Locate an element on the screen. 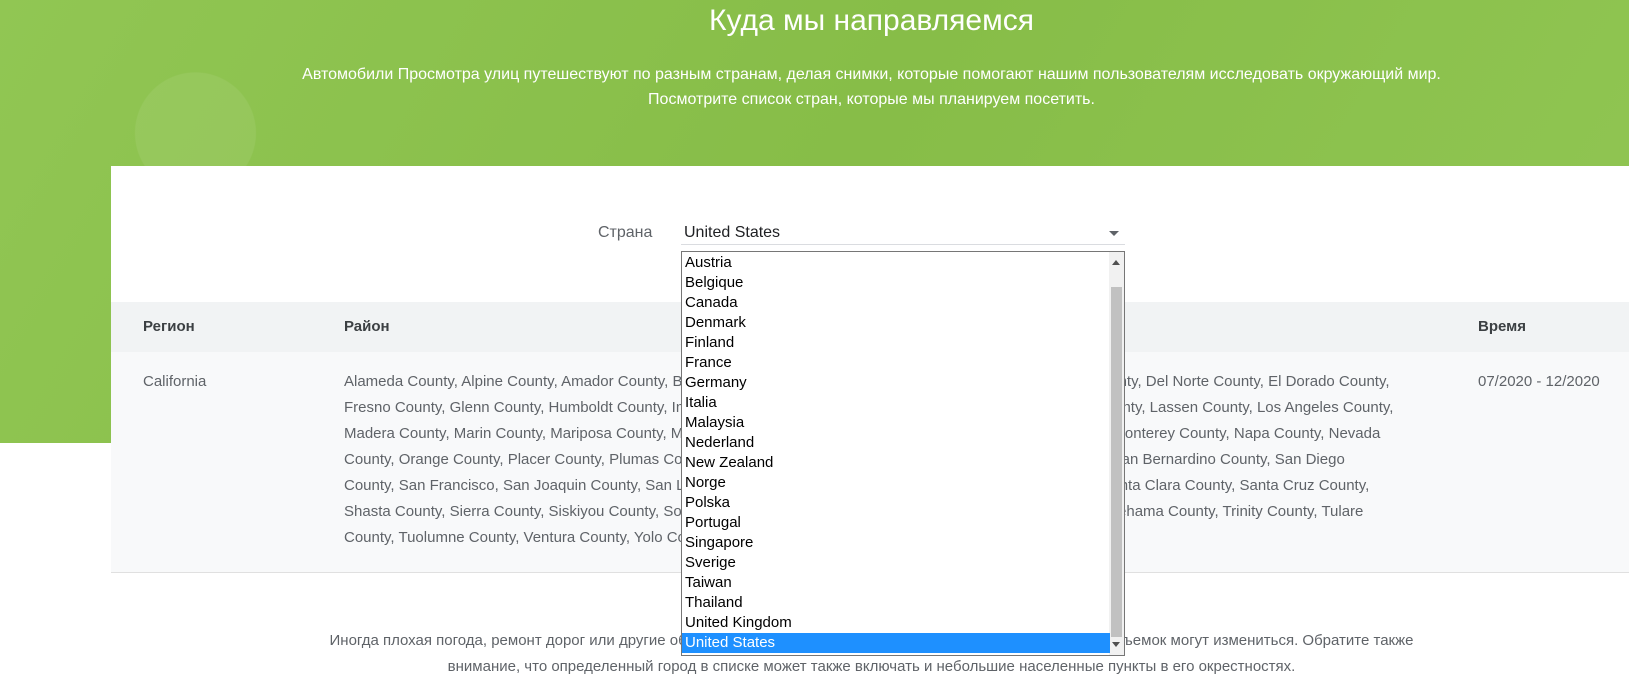 This screenshot has width=1629, height=685. dropdown-option: Taiwan is located at coordinates (896, 583).